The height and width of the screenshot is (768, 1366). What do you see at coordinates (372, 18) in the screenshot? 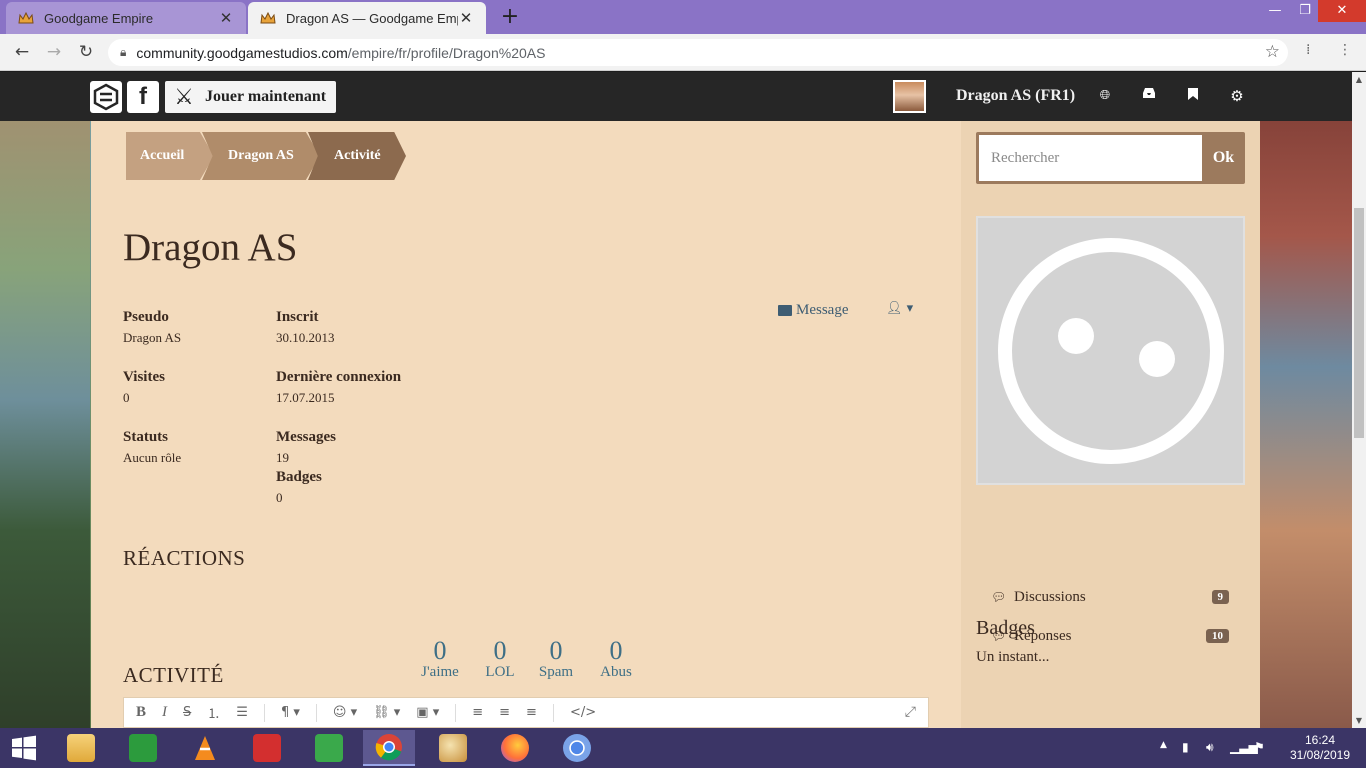
I see `tab-title: Dragon AS — Goodgame Empire` at bounding box center [372, 18].